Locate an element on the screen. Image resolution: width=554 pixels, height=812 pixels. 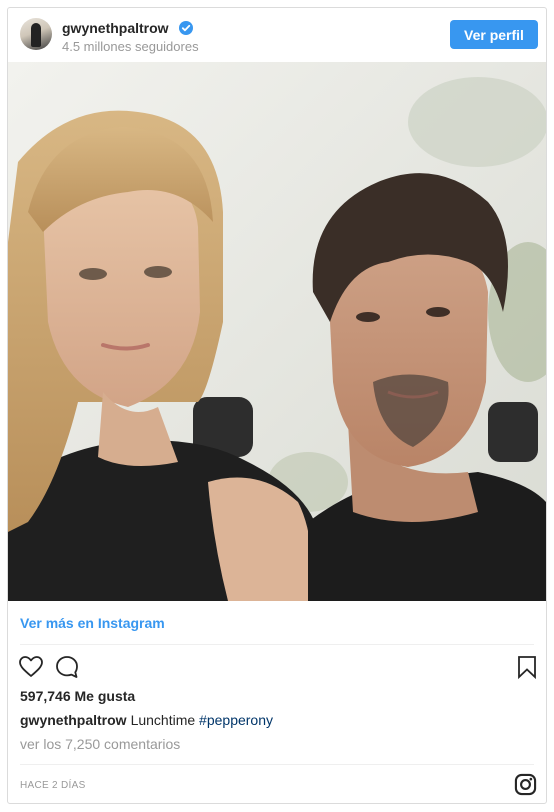
like-count: 597,746 Me gusta is located at coordinates (78, 696).